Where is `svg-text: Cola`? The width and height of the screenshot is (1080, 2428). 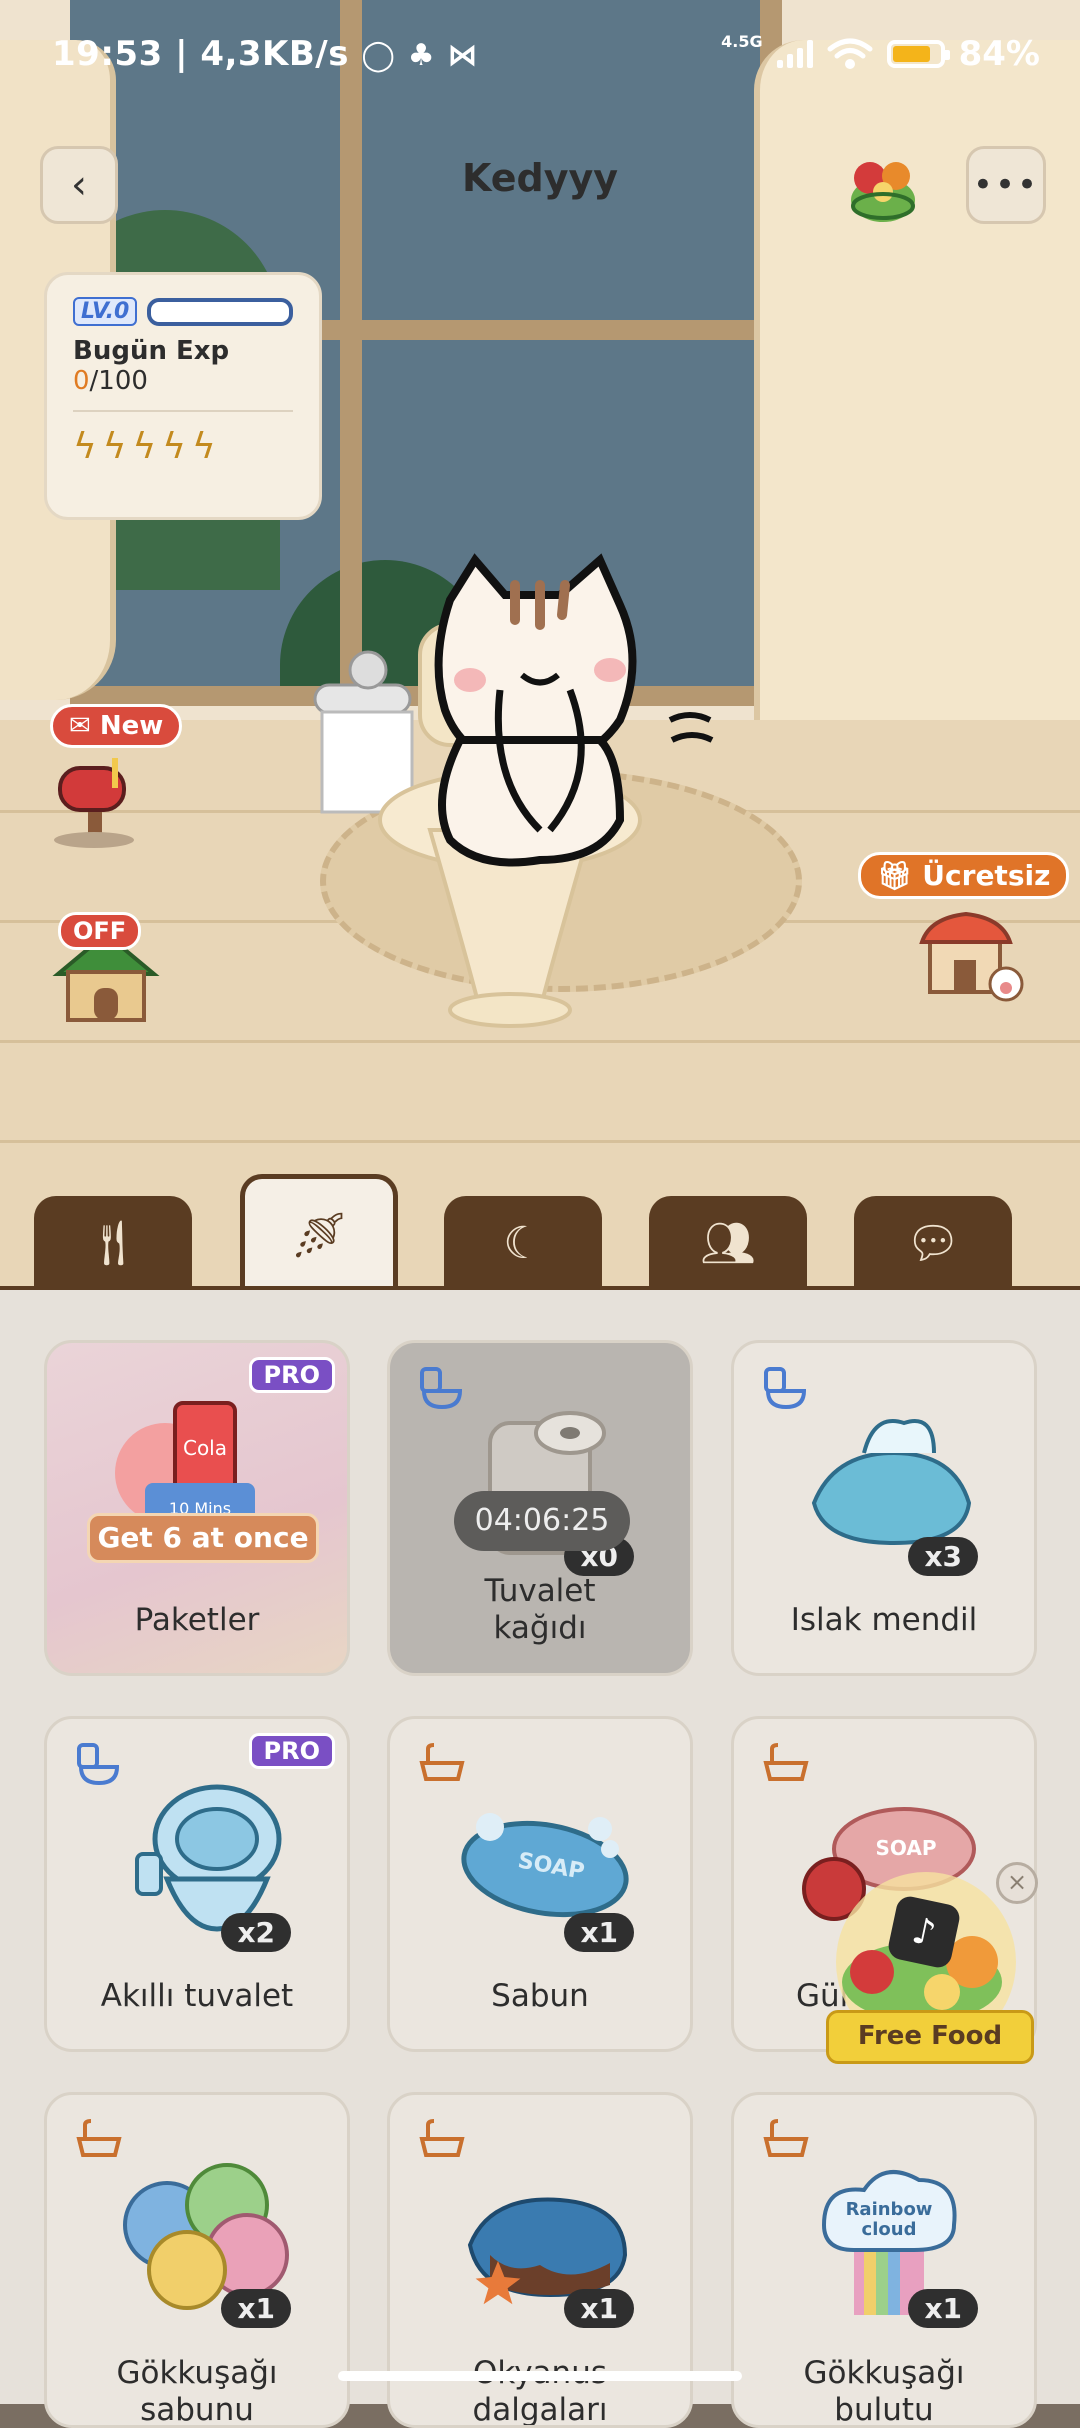
svg-text: Cola is located at coordinates (205, 1448).